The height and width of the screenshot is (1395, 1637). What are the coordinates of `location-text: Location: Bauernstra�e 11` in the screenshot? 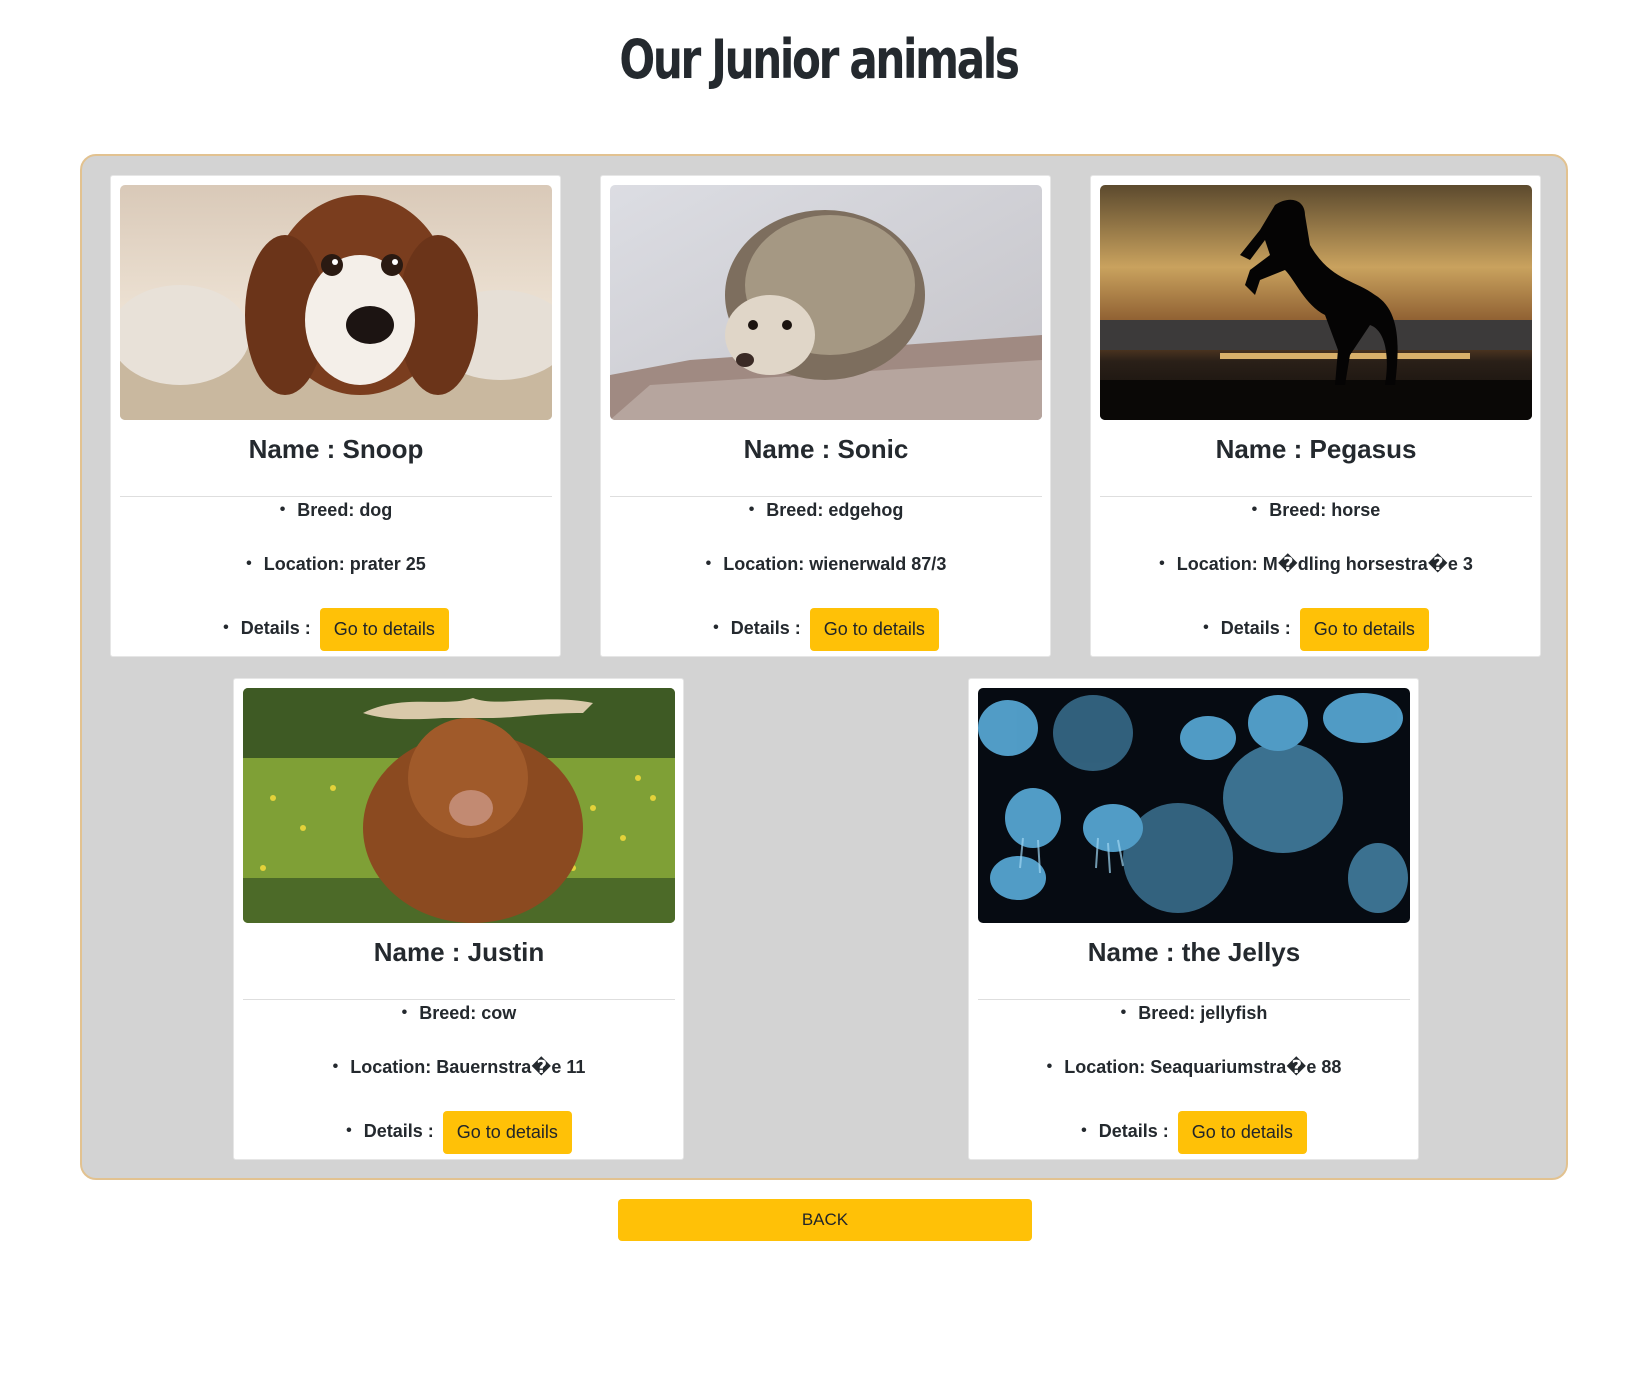 It's located at (468, 1067).